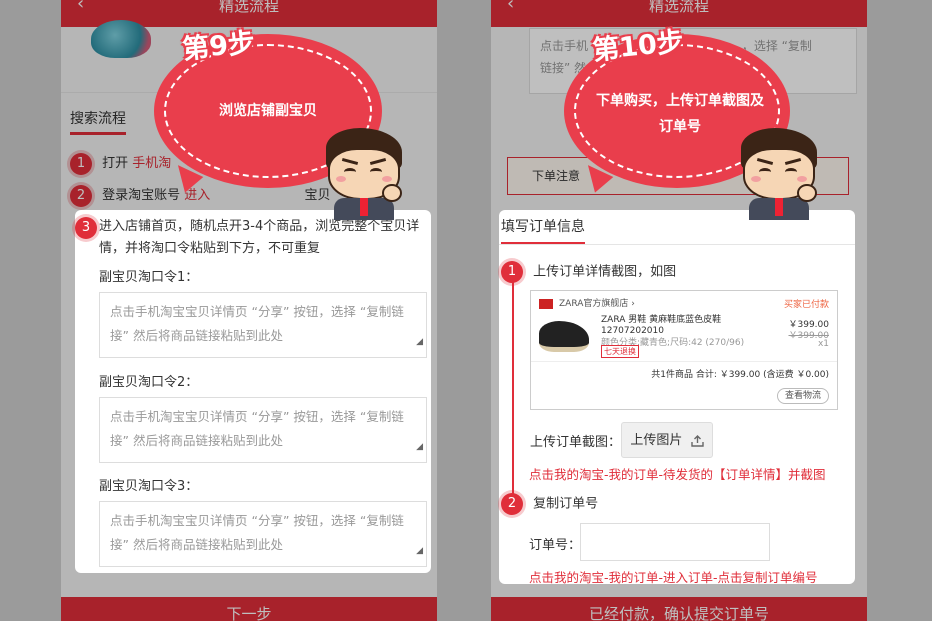 Image resolution: width=932 pixels, height=621 pixels. I want to click on shot-divider, so click(684, 361).